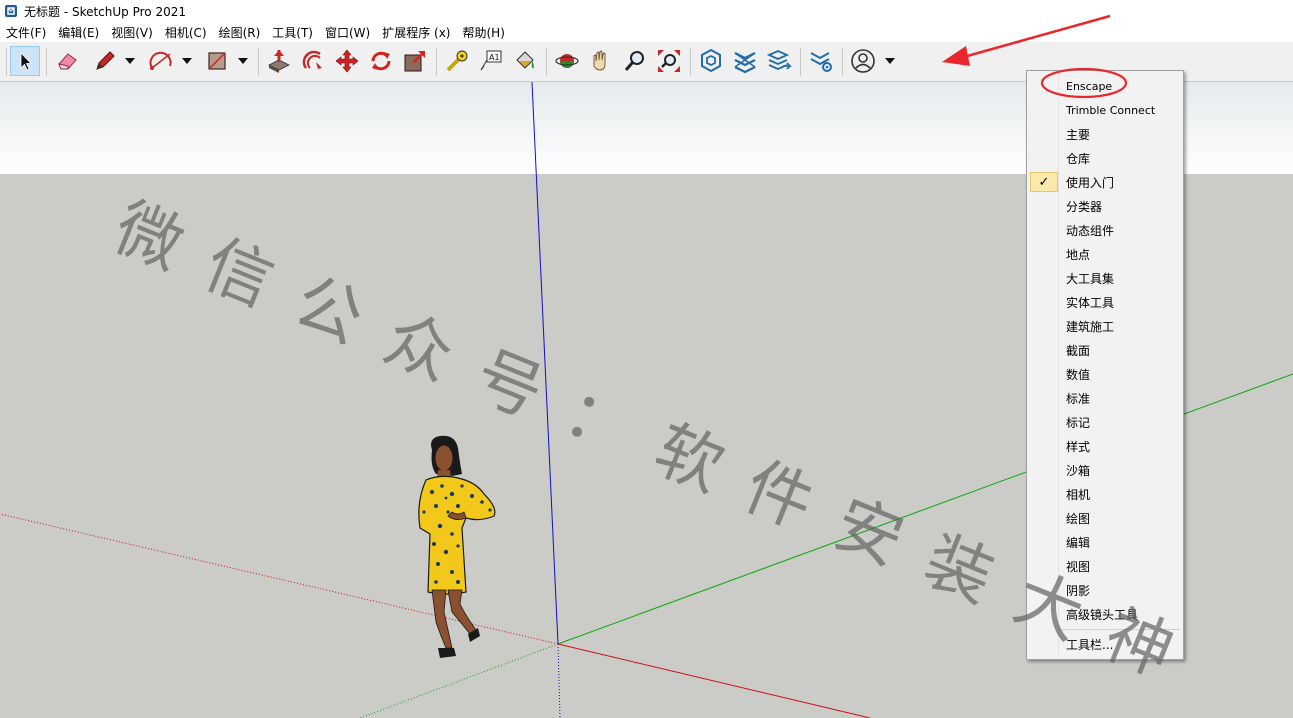 Image resolution: width=1293 pixels, height=718 pixels. Describe the element at coordinates (381, 61) in the screenshot. I see `rotate-tool-button` at that location.